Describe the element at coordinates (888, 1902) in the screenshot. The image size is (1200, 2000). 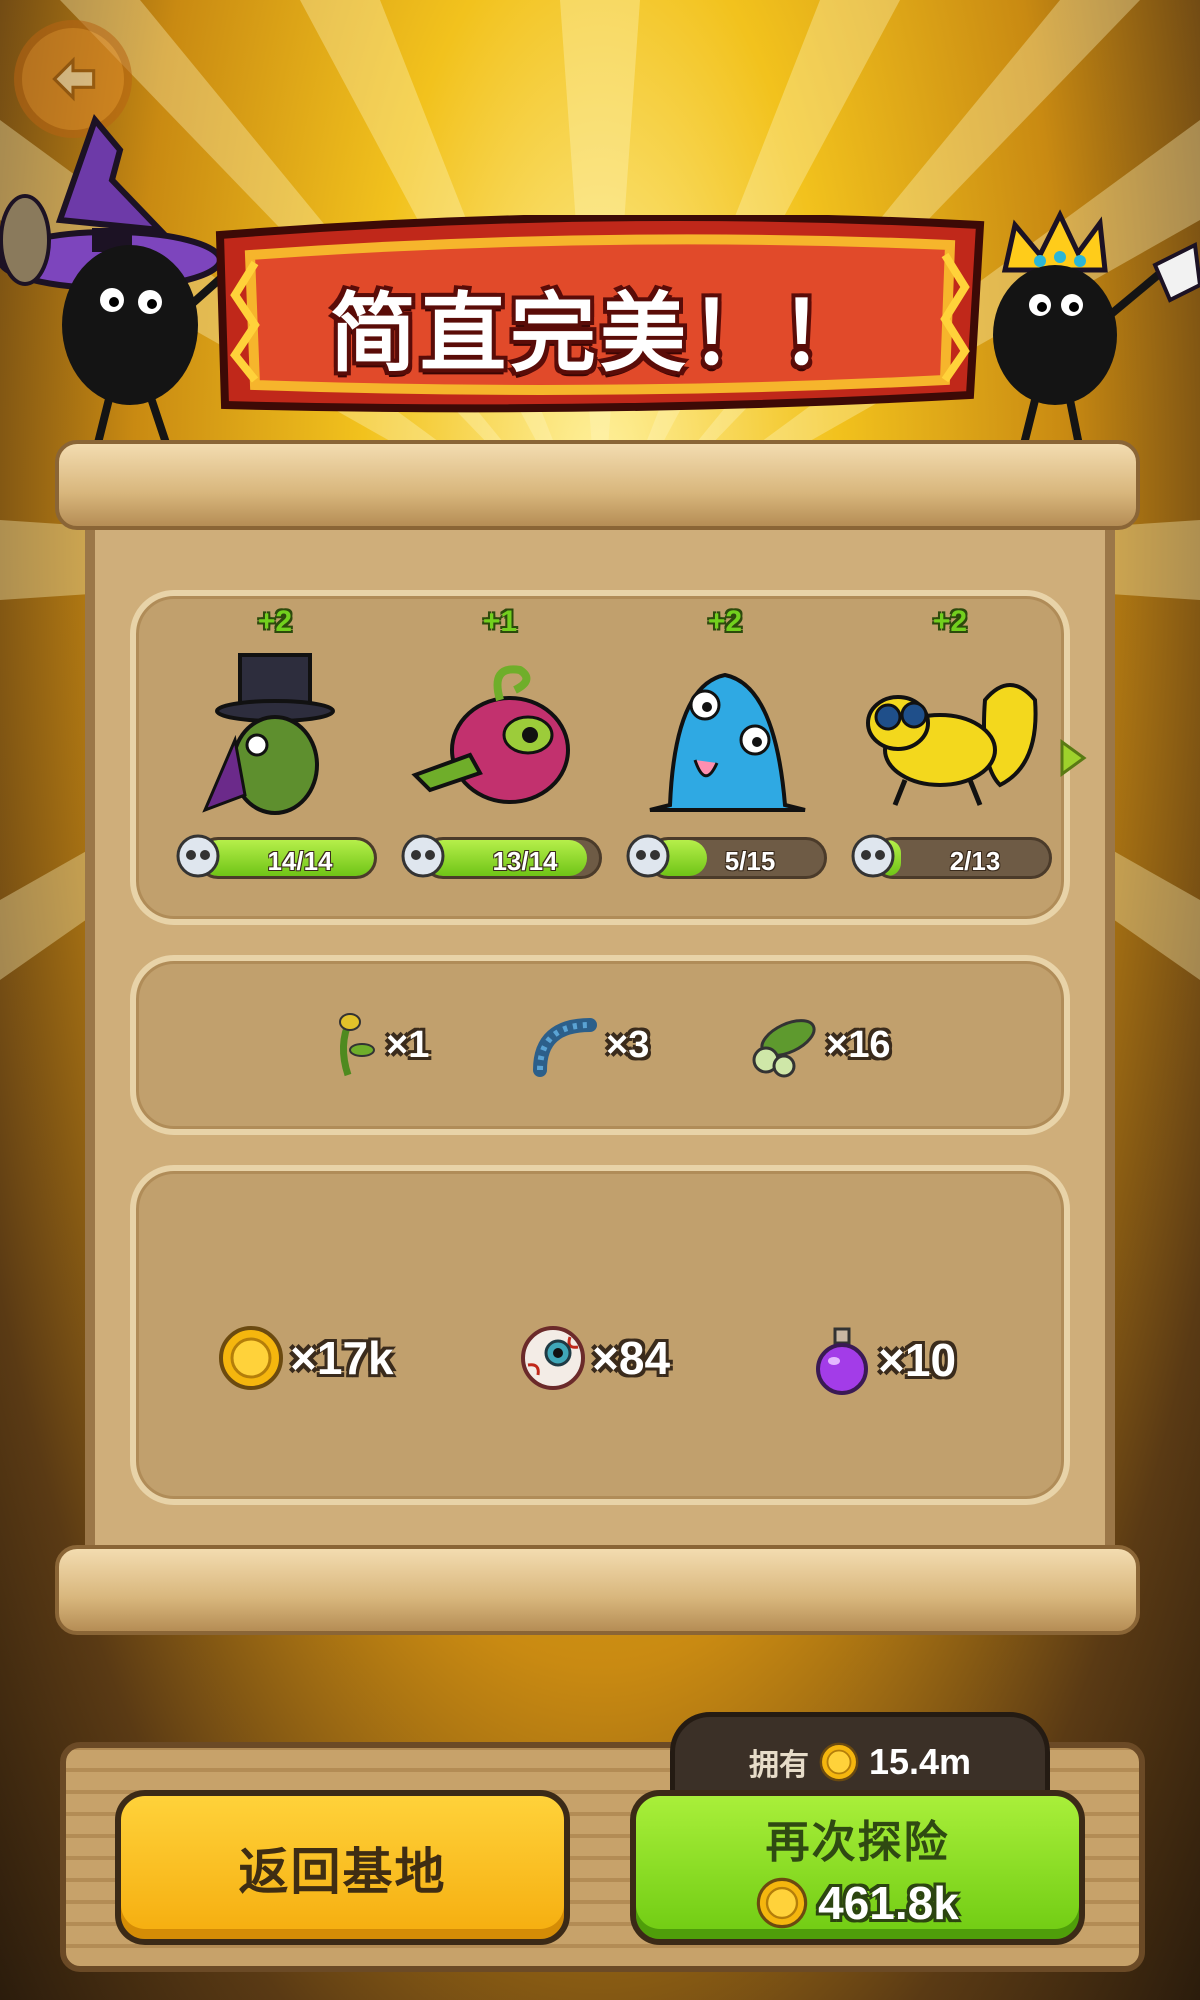
I see `explore-cost-value: 461.8k` at that location.